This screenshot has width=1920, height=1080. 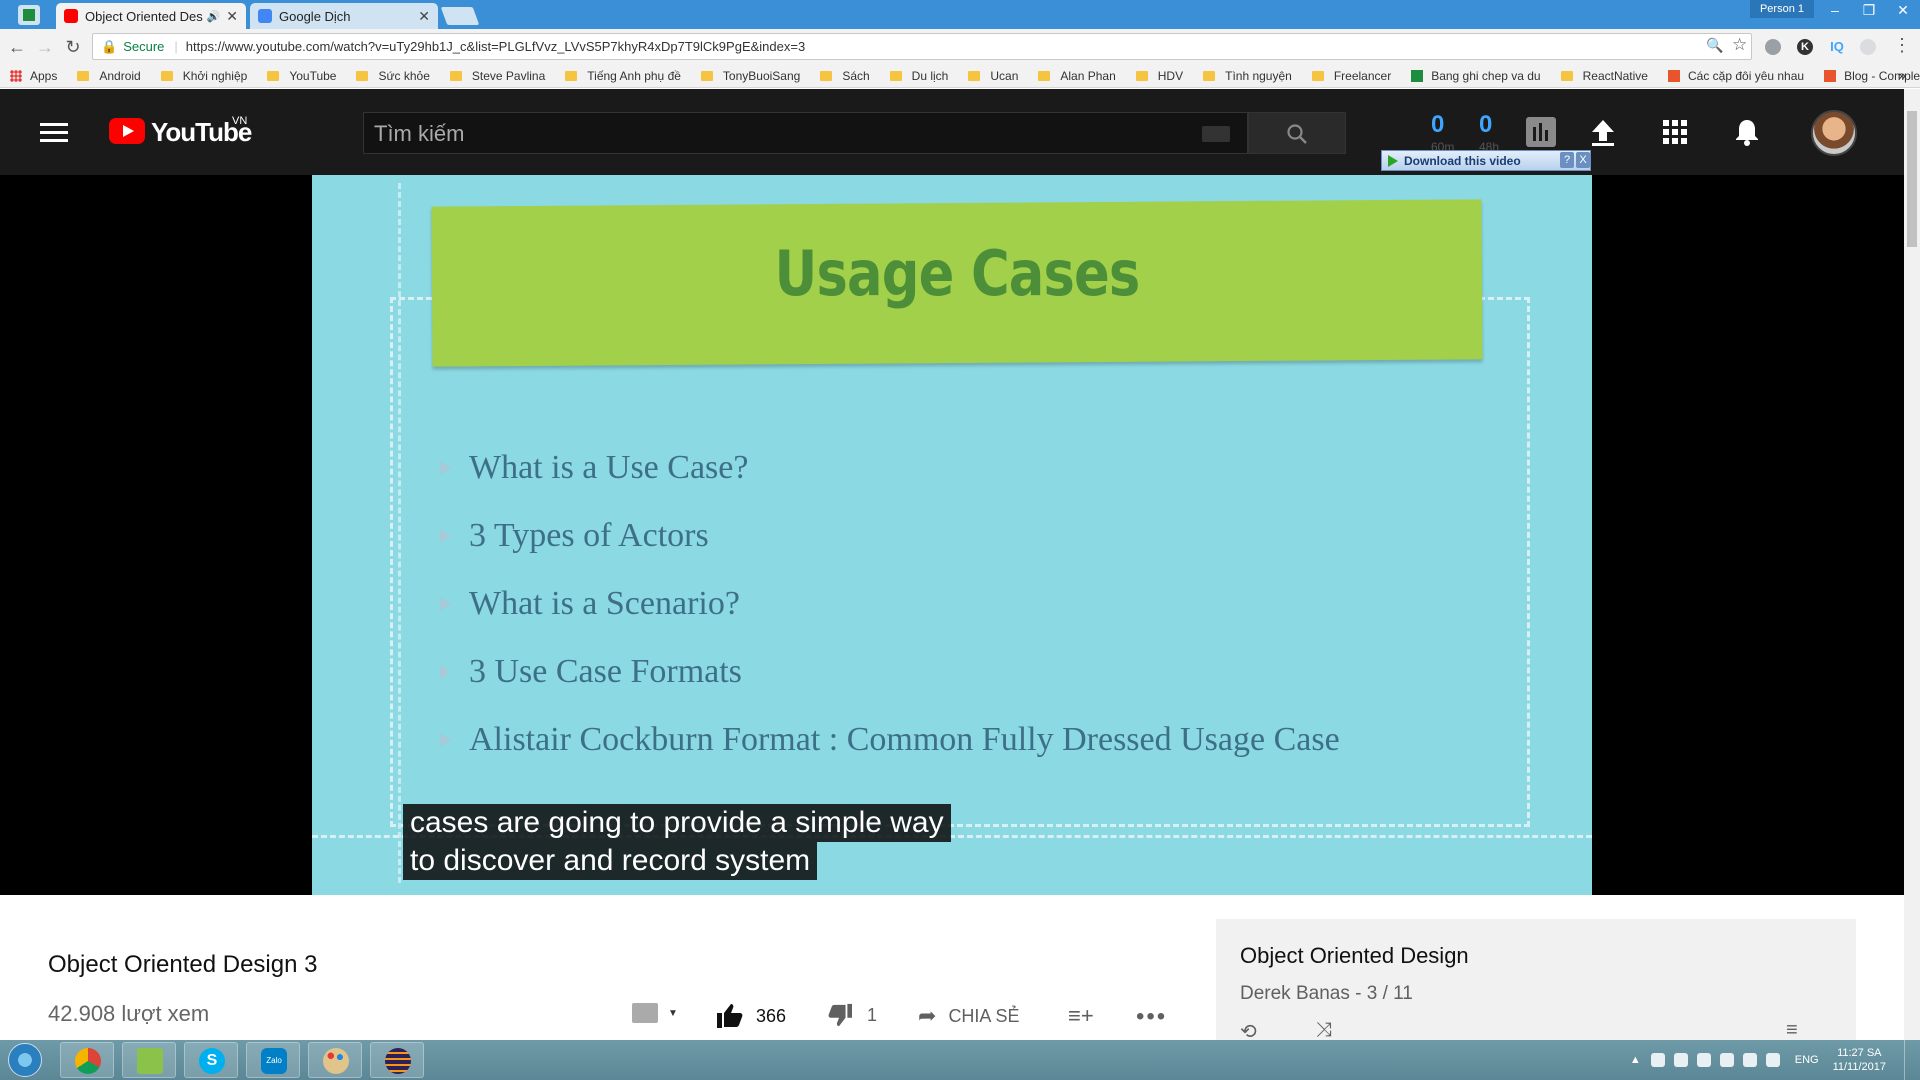 What do you see at coordinates (993, 76) in the screenshot?
I see `bookmark-item: Ucan` at bounding box center [993, 76].